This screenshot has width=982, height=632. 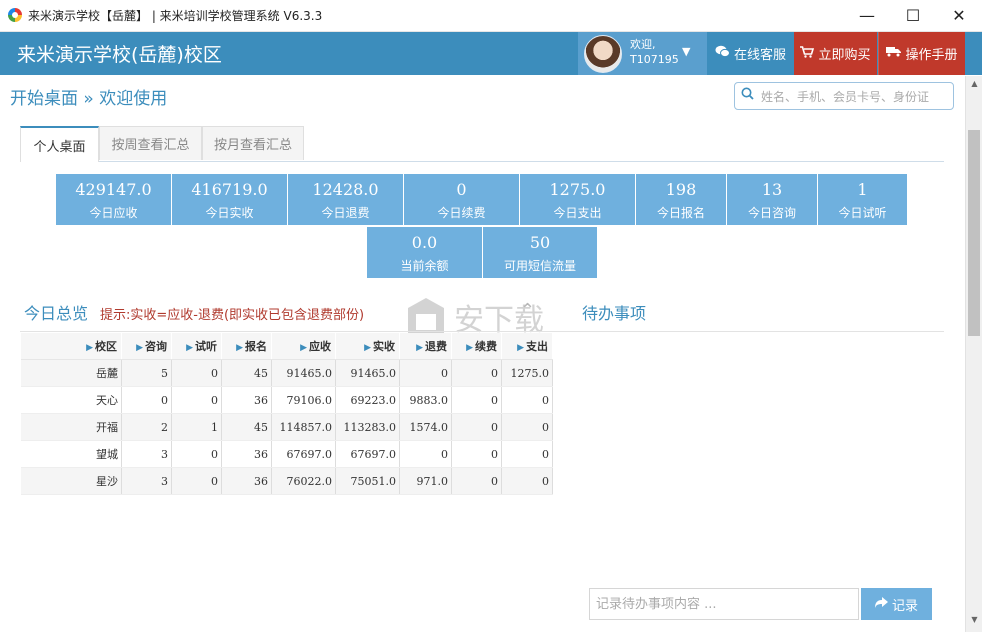 What do you see at coordinates (303, 427) in the screenshot?
I see `cell-receivable: 114857.0` at bounding box center [303, 427].